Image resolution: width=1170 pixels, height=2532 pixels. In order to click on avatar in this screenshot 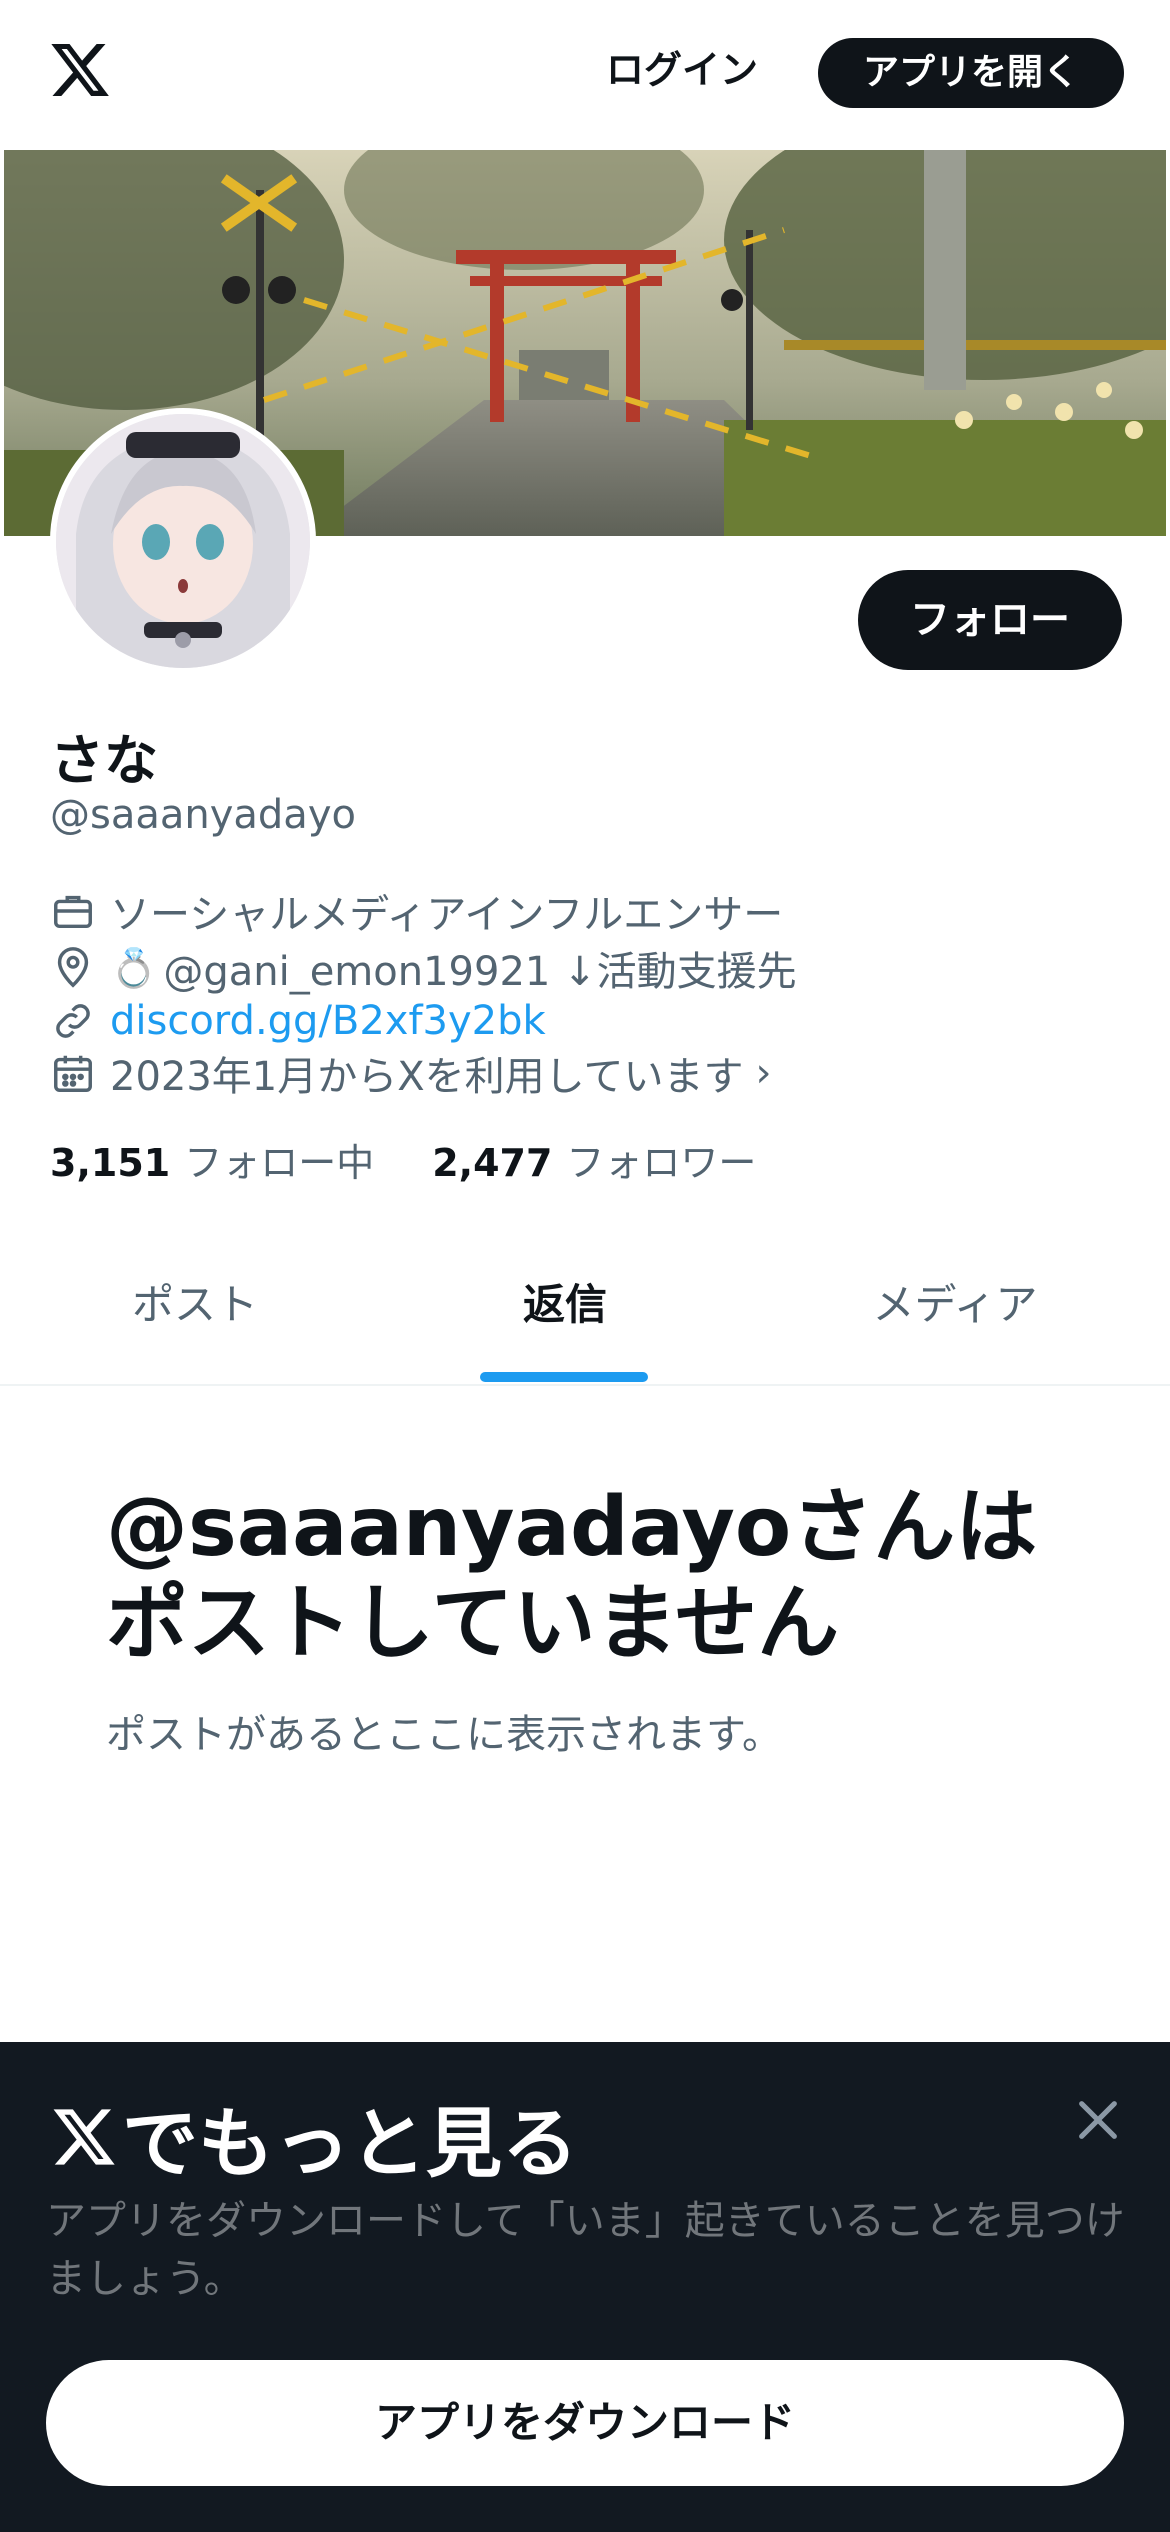, I will do `click(183, 541)`.